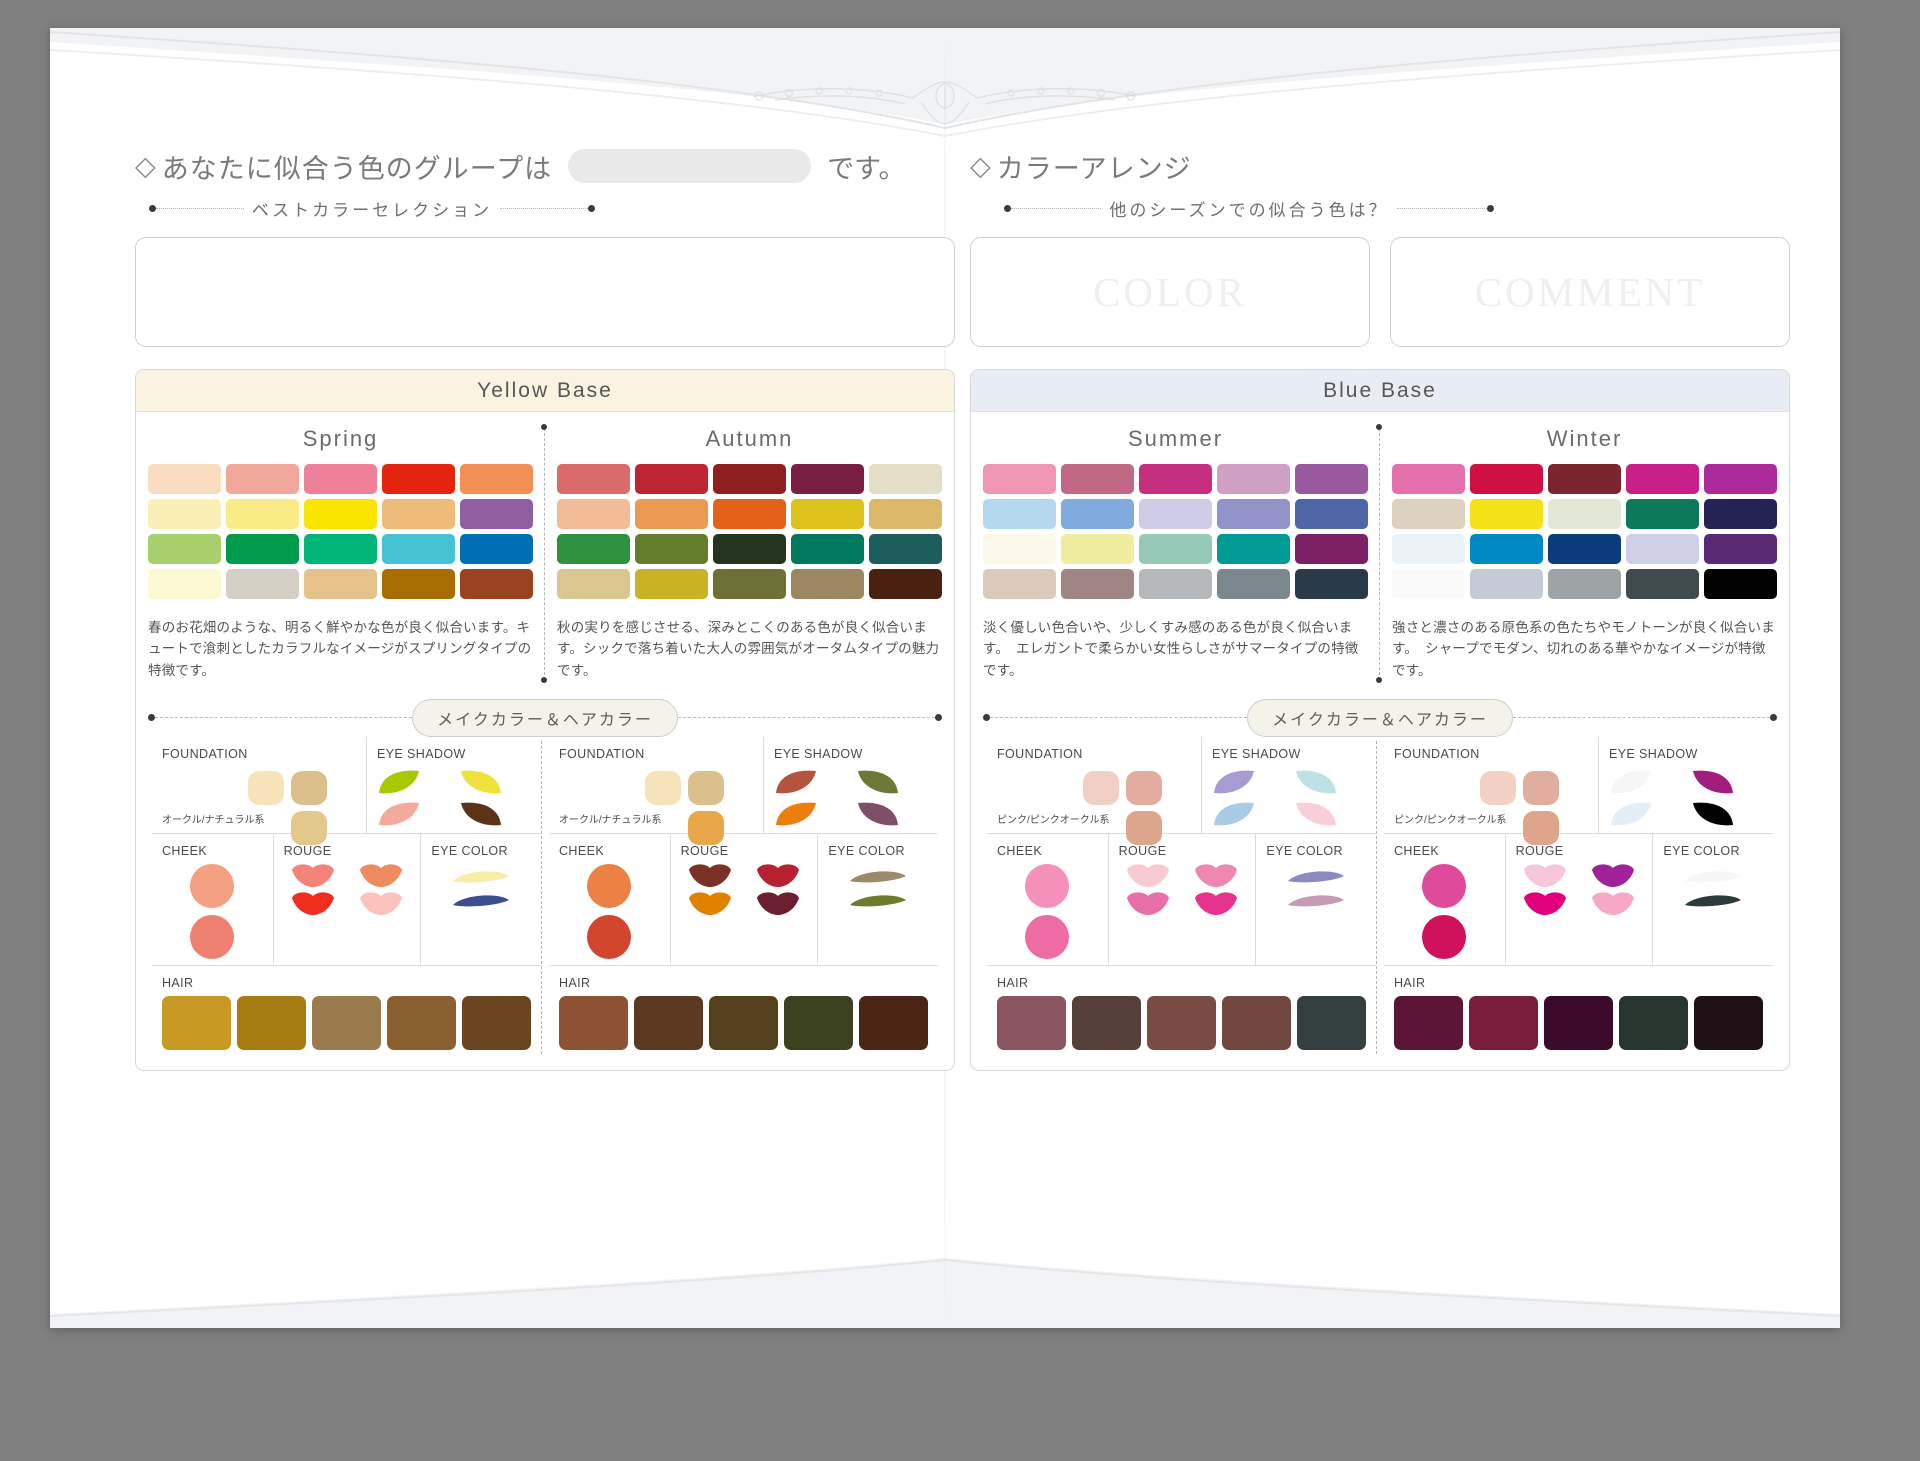 The image size is (1920, 1461). What do you see at coordinates (1590, 292) in the screenshot?
I see `comment-box: COMMENT` at bounding box center [1590, 292].